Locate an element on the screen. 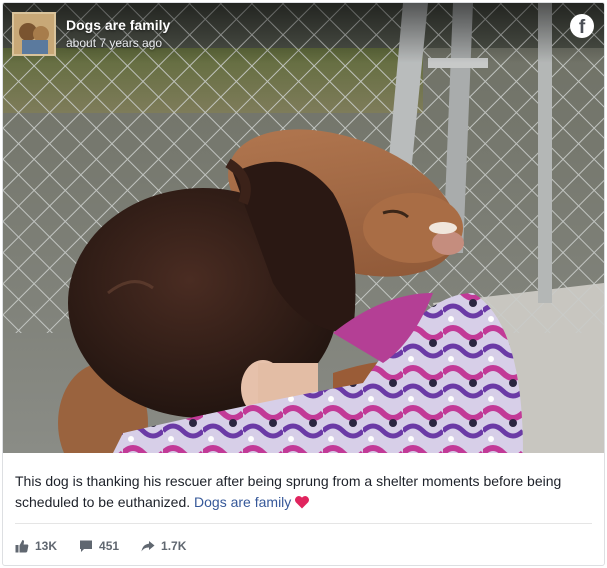 The height and width of the screenshot is (568, 607). likes-count: 13K is located at coordinates (46, 546).